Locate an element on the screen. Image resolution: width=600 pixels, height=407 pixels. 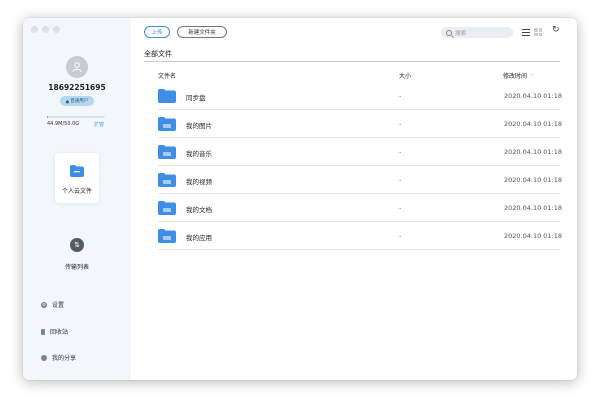
column-header-modified: 修改时间 ﹀ is located at coordinates (518, 75).